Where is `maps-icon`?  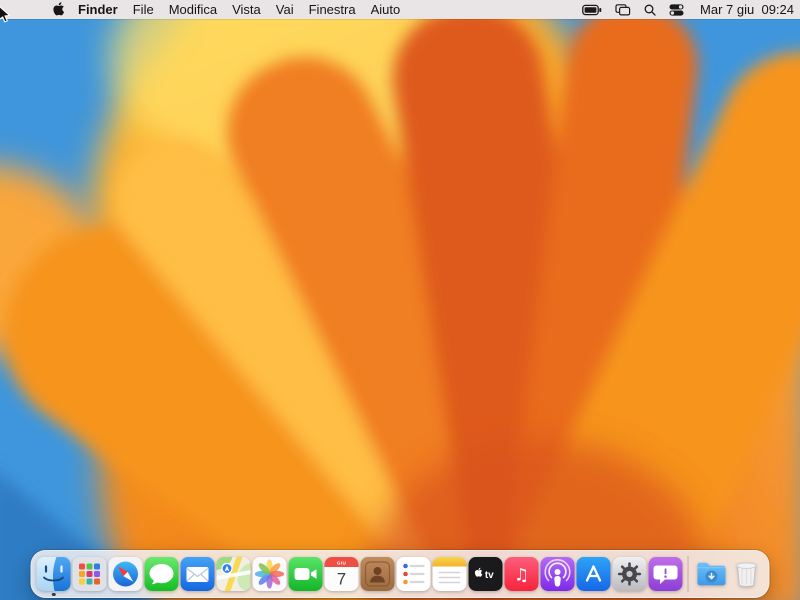 maps-icon is located at coordinates (233, 574).